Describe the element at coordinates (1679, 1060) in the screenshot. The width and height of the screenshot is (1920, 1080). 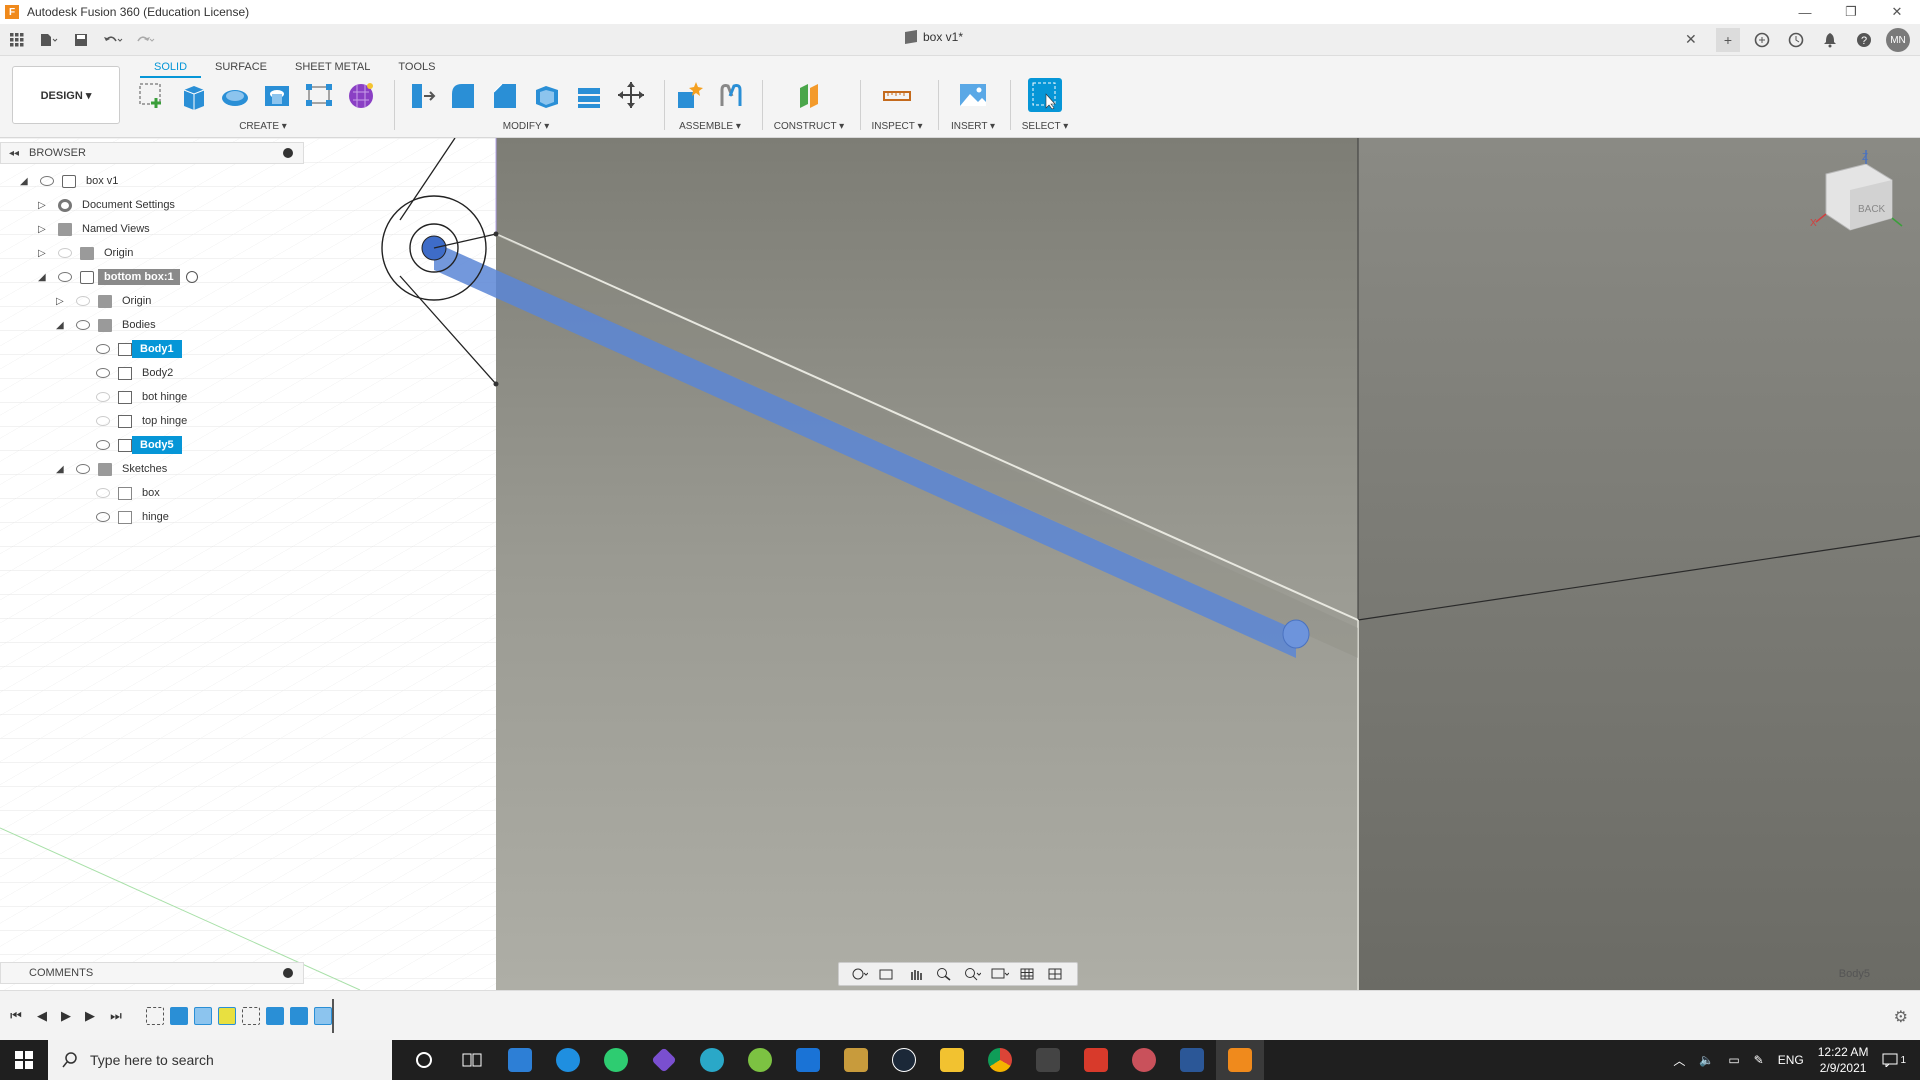
I see `tray-expand-icon: ︿` at that location.